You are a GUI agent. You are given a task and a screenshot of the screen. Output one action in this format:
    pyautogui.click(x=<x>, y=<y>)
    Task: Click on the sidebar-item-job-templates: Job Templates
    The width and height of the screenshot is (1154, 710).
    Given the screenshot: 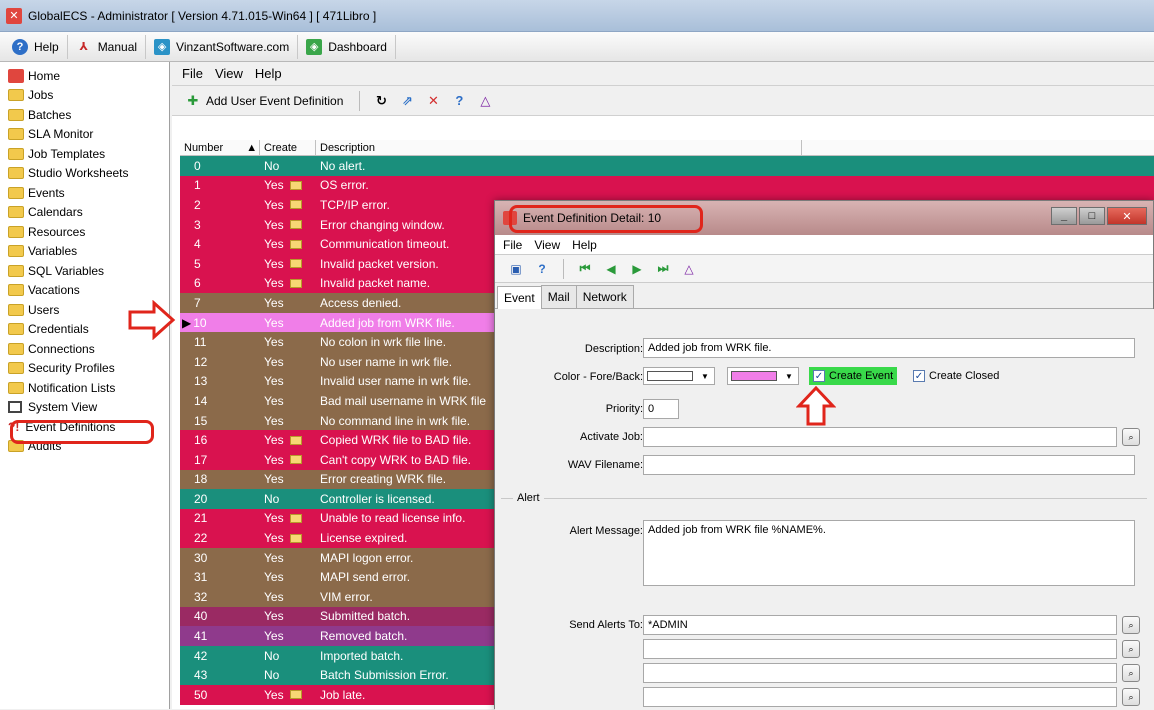 What is the action you would take?
    pyautogui.click(x=84, y=154)
    